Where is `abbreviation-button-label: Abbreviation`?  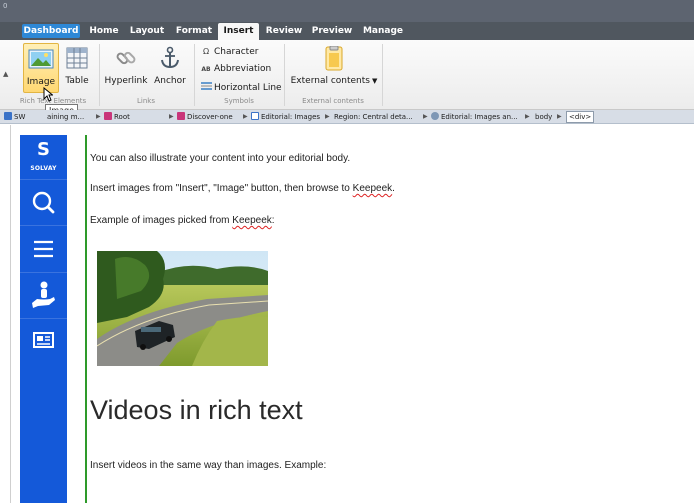
abbreviation-button-label: Abbreviation is located at coordinates (243, 69).